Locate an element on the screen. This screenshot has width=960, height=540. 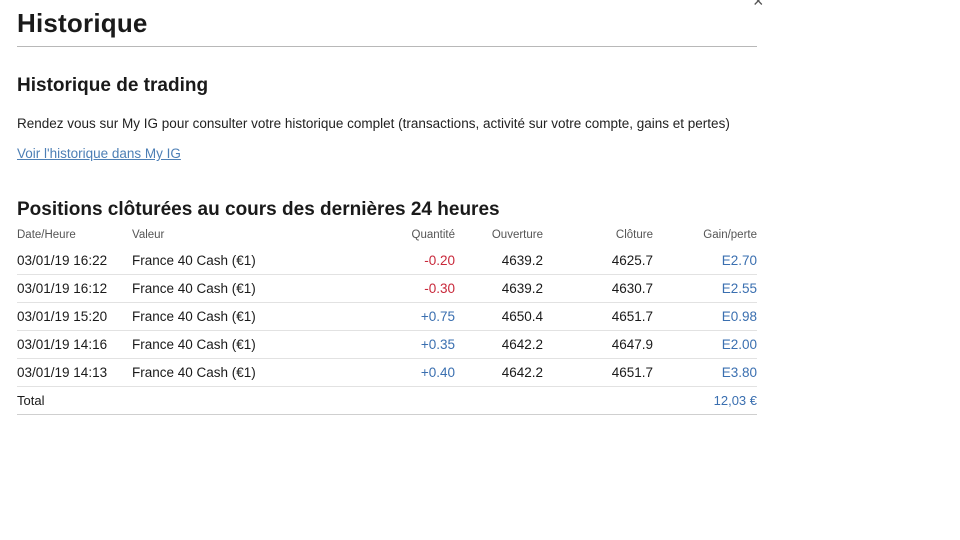
row-gain: E2.70 is located at coordinates (705, 261).